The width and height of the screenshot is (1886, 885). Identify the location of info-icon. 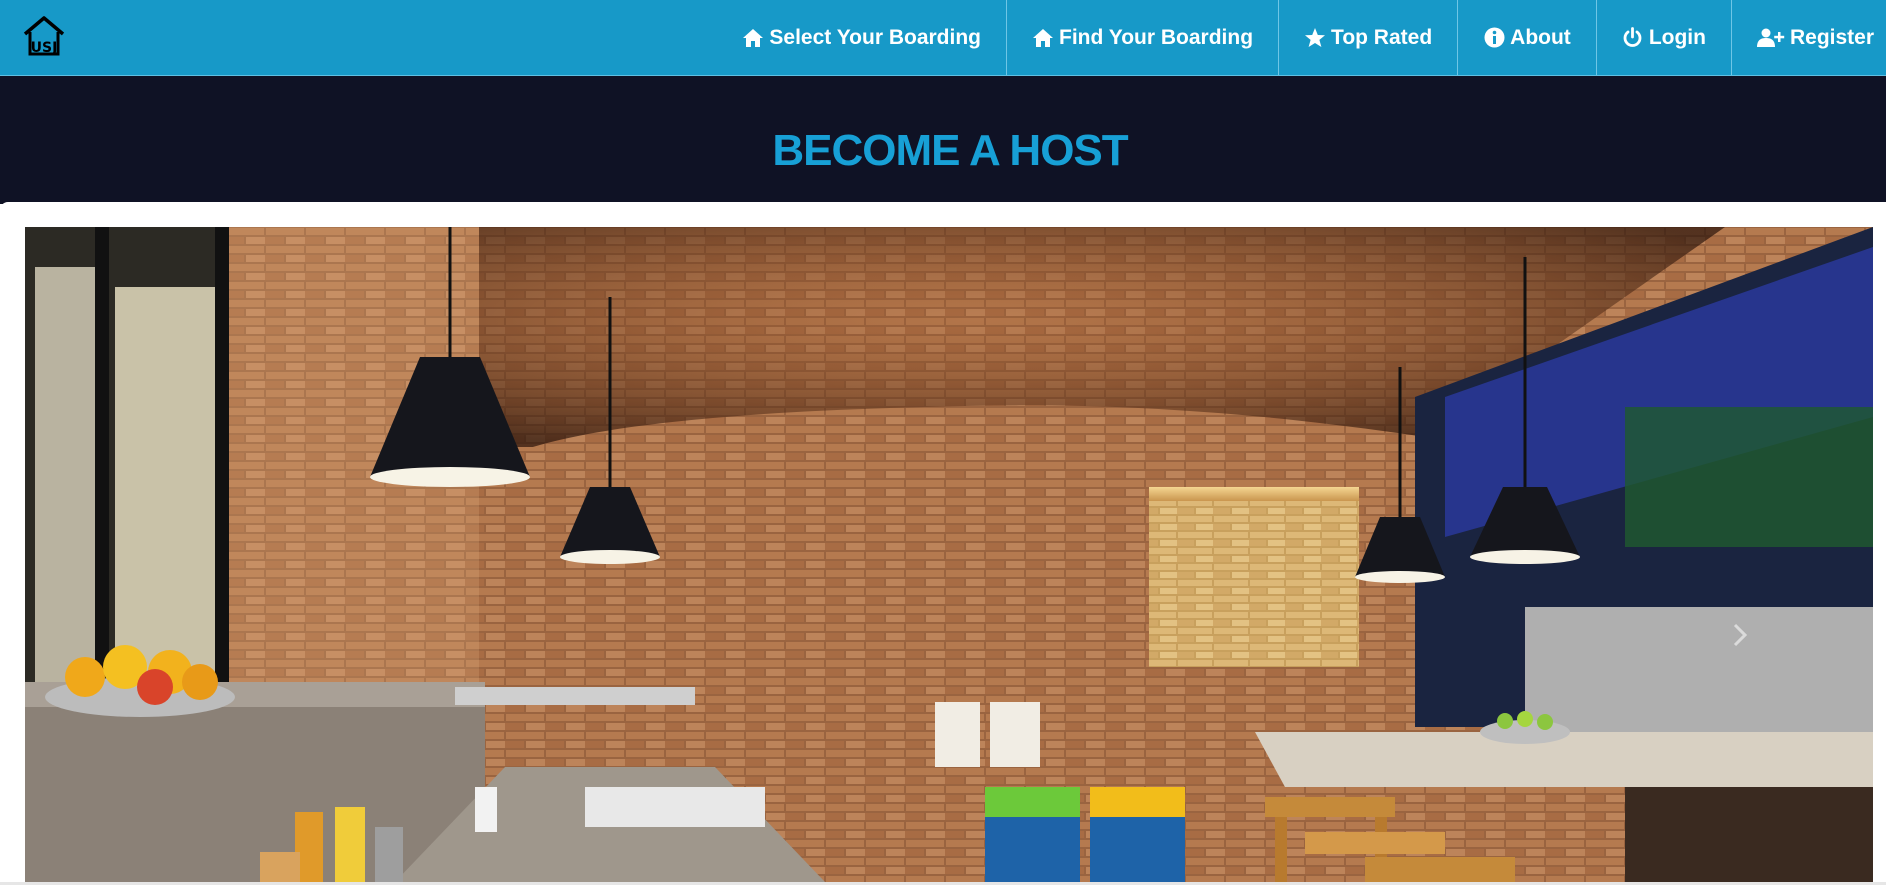
(1494, 38).